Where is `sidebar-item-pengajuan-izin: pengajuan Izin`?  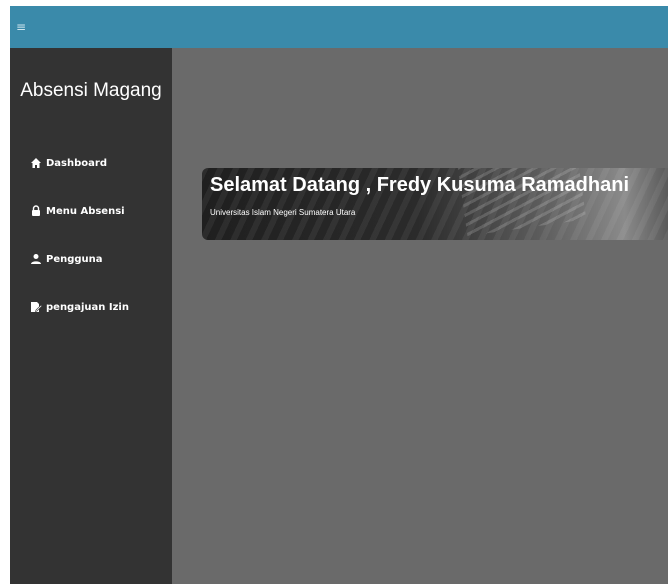 sidebar-item-pengajuan-izin: pengajuan Izin is located at coordinates (79, 307).